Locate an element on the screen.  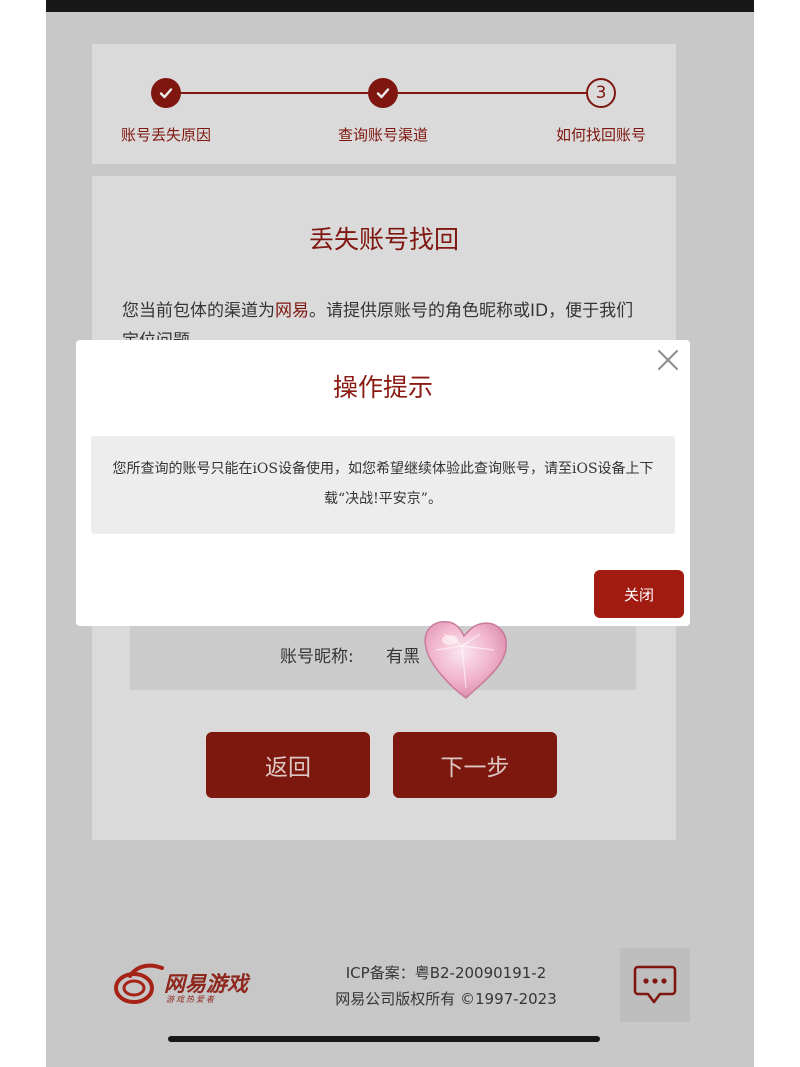
dialog-title: 操作提示 is located at coordinates (382, 387).